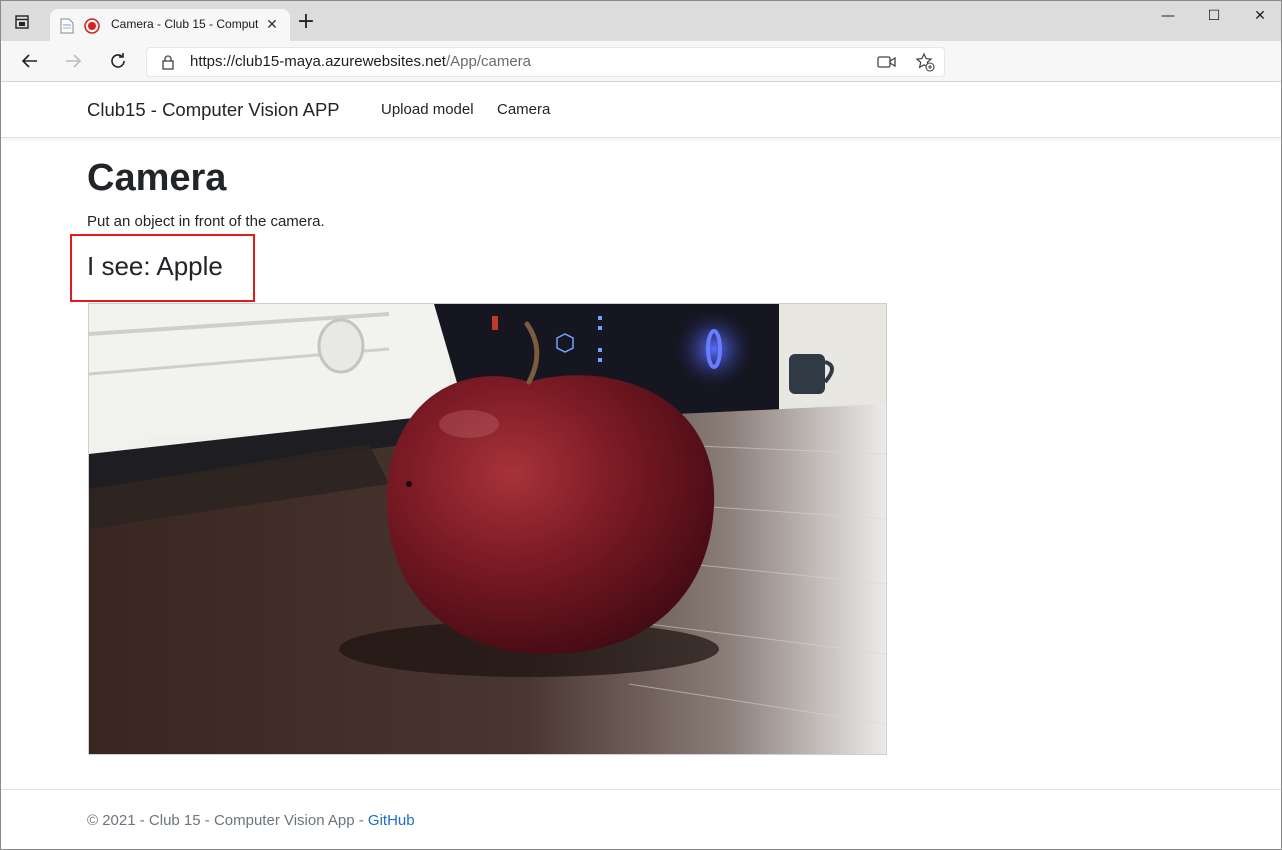  Describe the element at coordinates (488, 61) in the screenshot. I see `url-path: /App/camera` at that location.